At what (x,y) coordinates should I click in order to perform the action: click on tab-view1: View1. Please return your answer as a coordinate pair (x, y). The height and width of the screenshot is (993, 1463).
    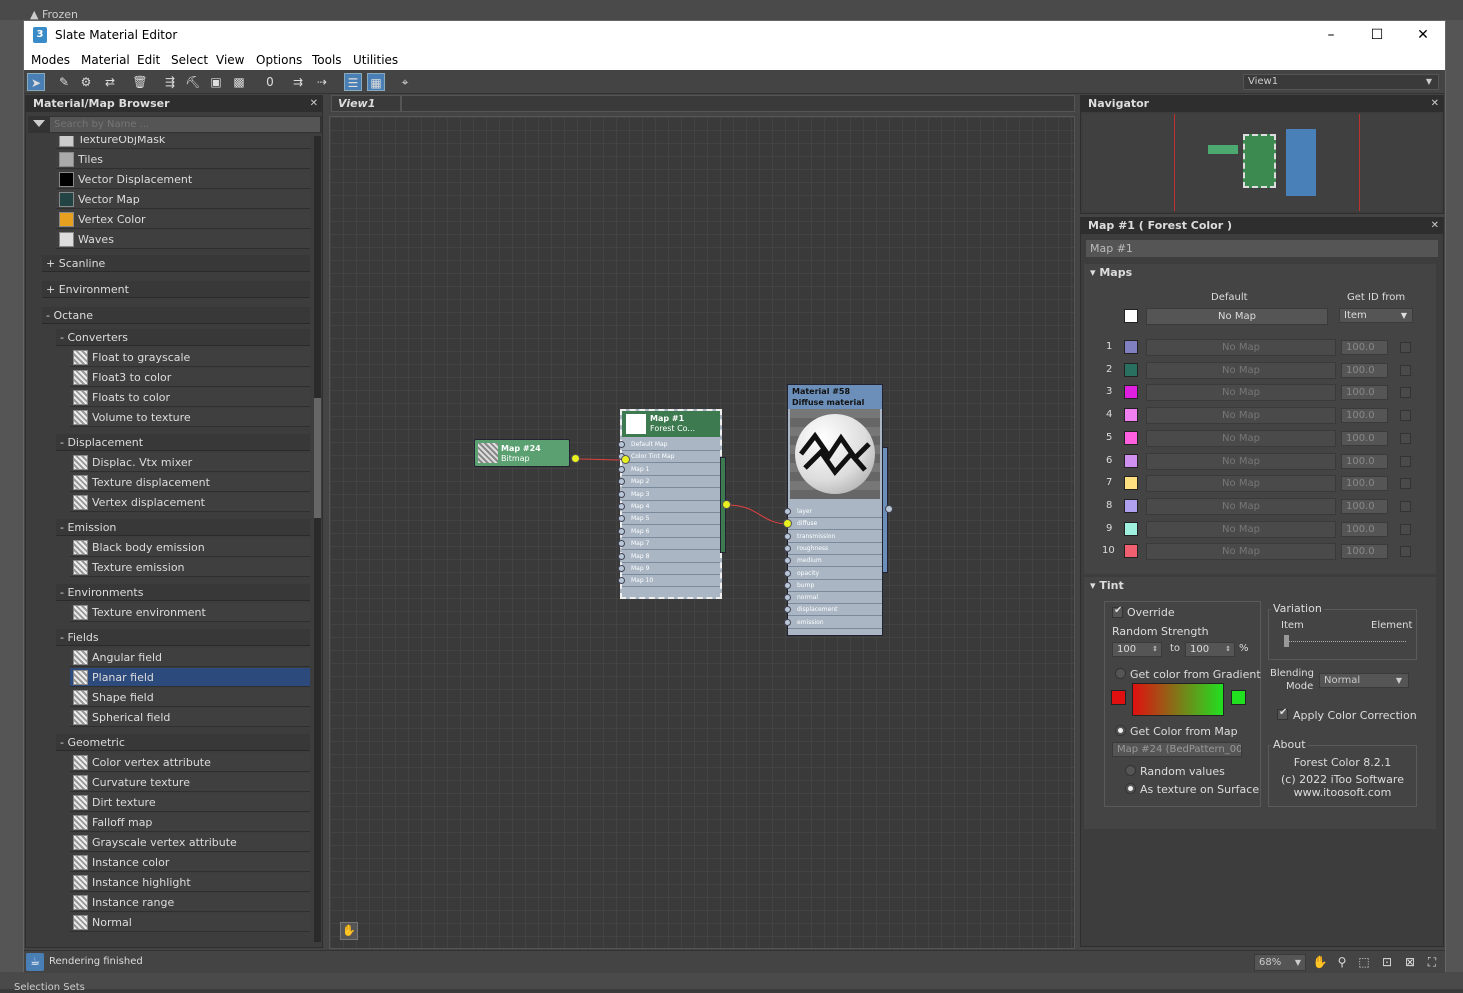
    Looking at the image, I should click on (366, 103).